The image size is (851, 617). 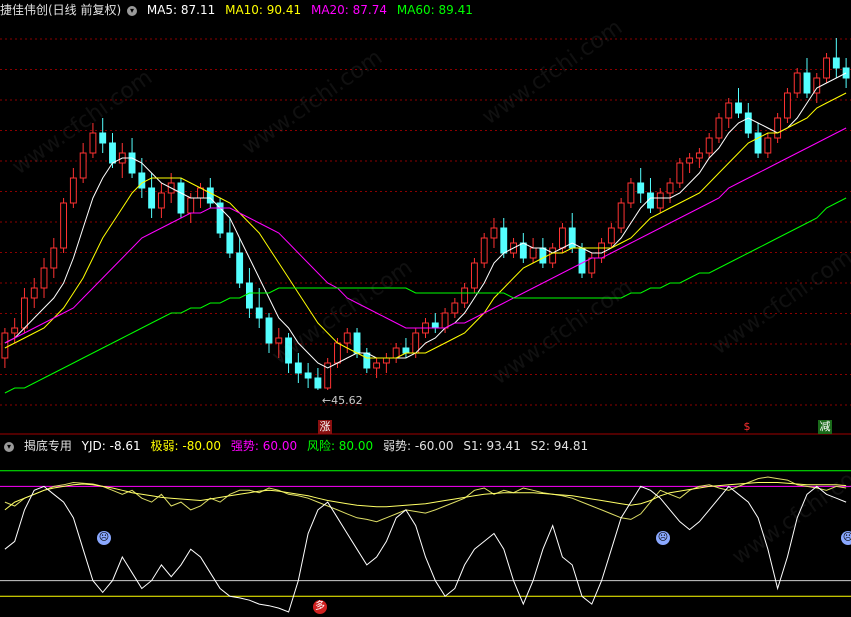 What do you see at coordinates (492, 446) in the screenshot?
I see `s1-label: S1: 93.41` at bounding box center [492, 446].